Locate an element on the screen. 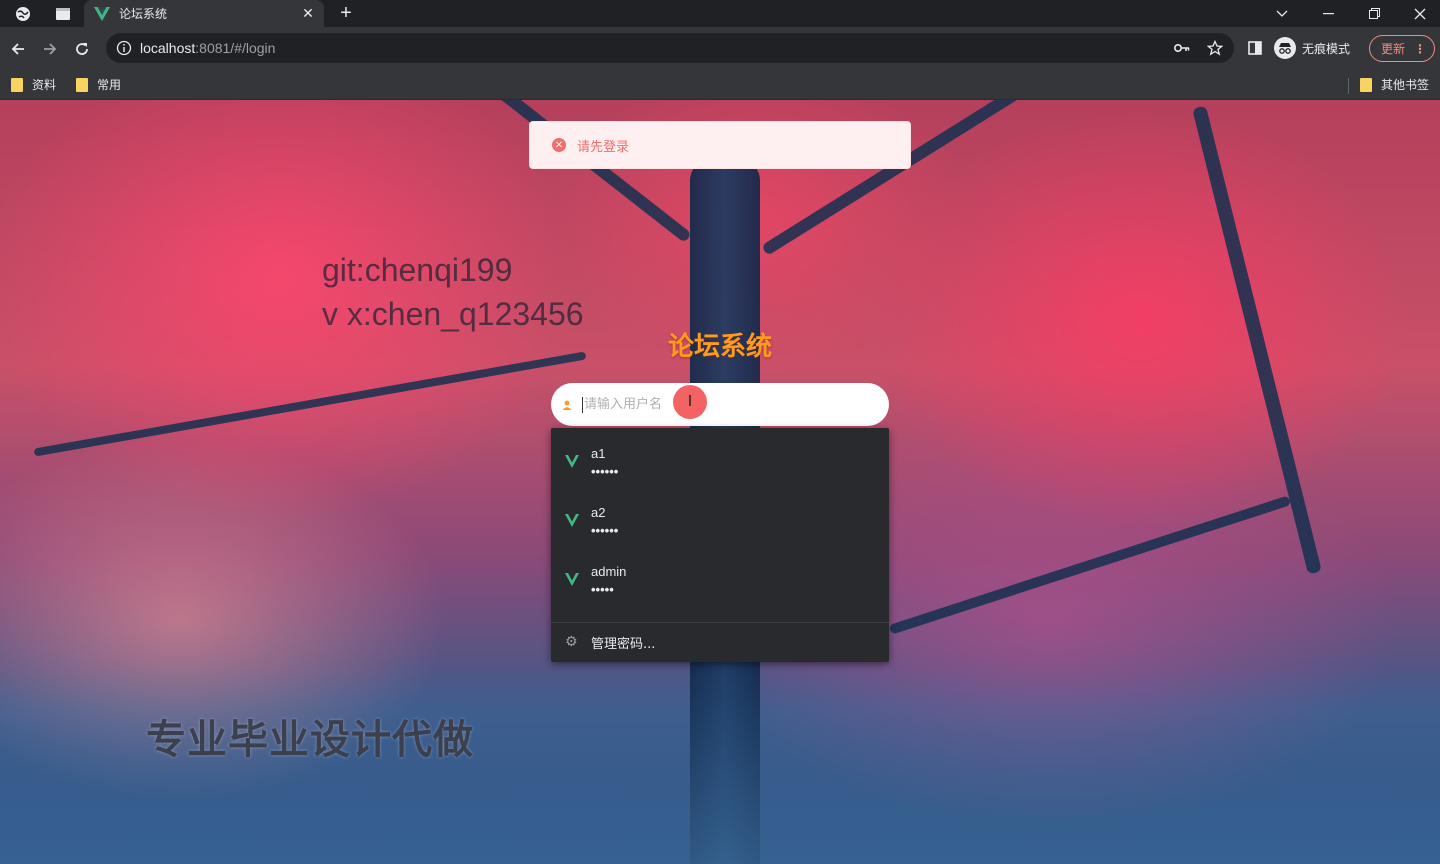 This screenshot has width=1440, height=864. url-path: :8081/#/login is located at coordinates (235, 48).